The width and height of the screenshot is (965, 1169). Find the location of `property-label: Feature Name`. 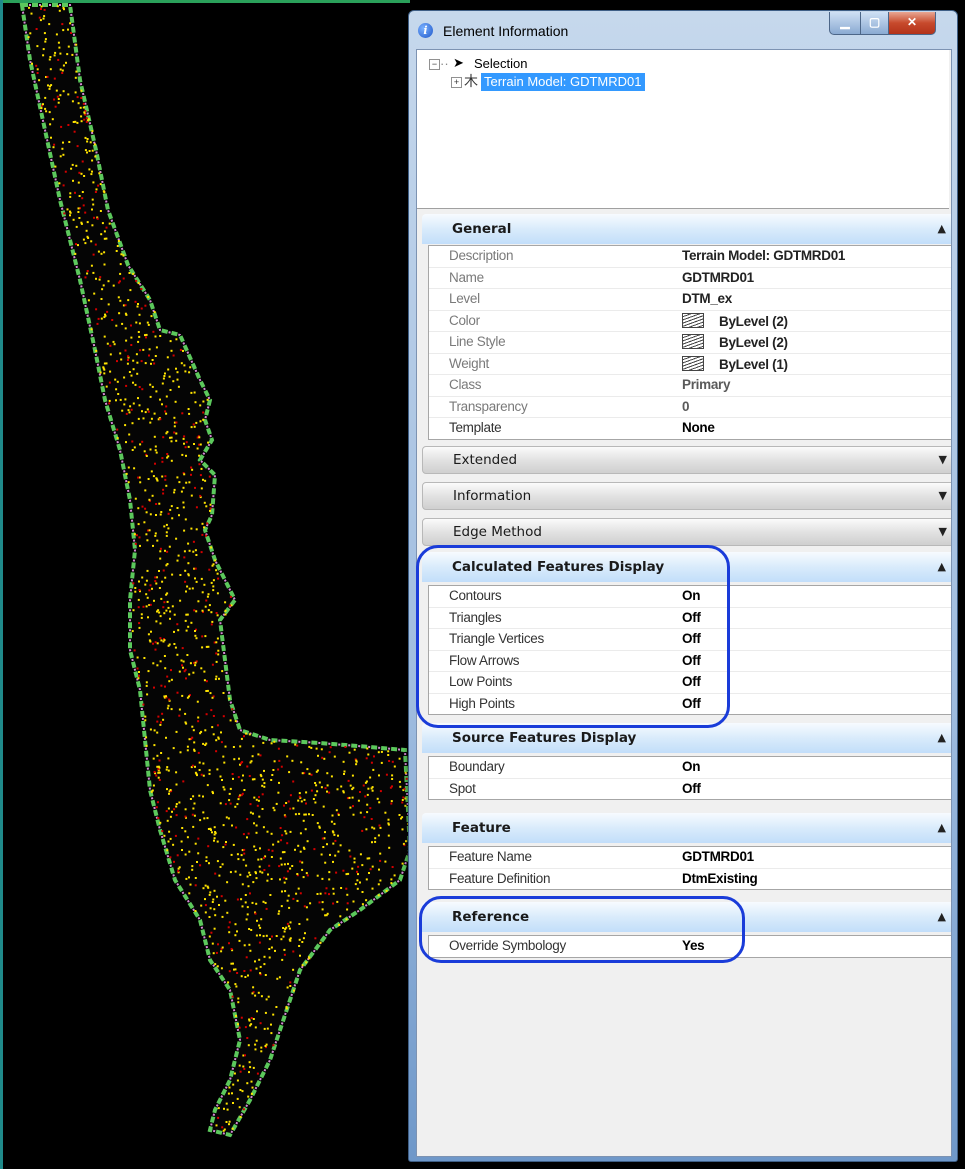

property-label: Feature Name is located at coordinates (490, 856).